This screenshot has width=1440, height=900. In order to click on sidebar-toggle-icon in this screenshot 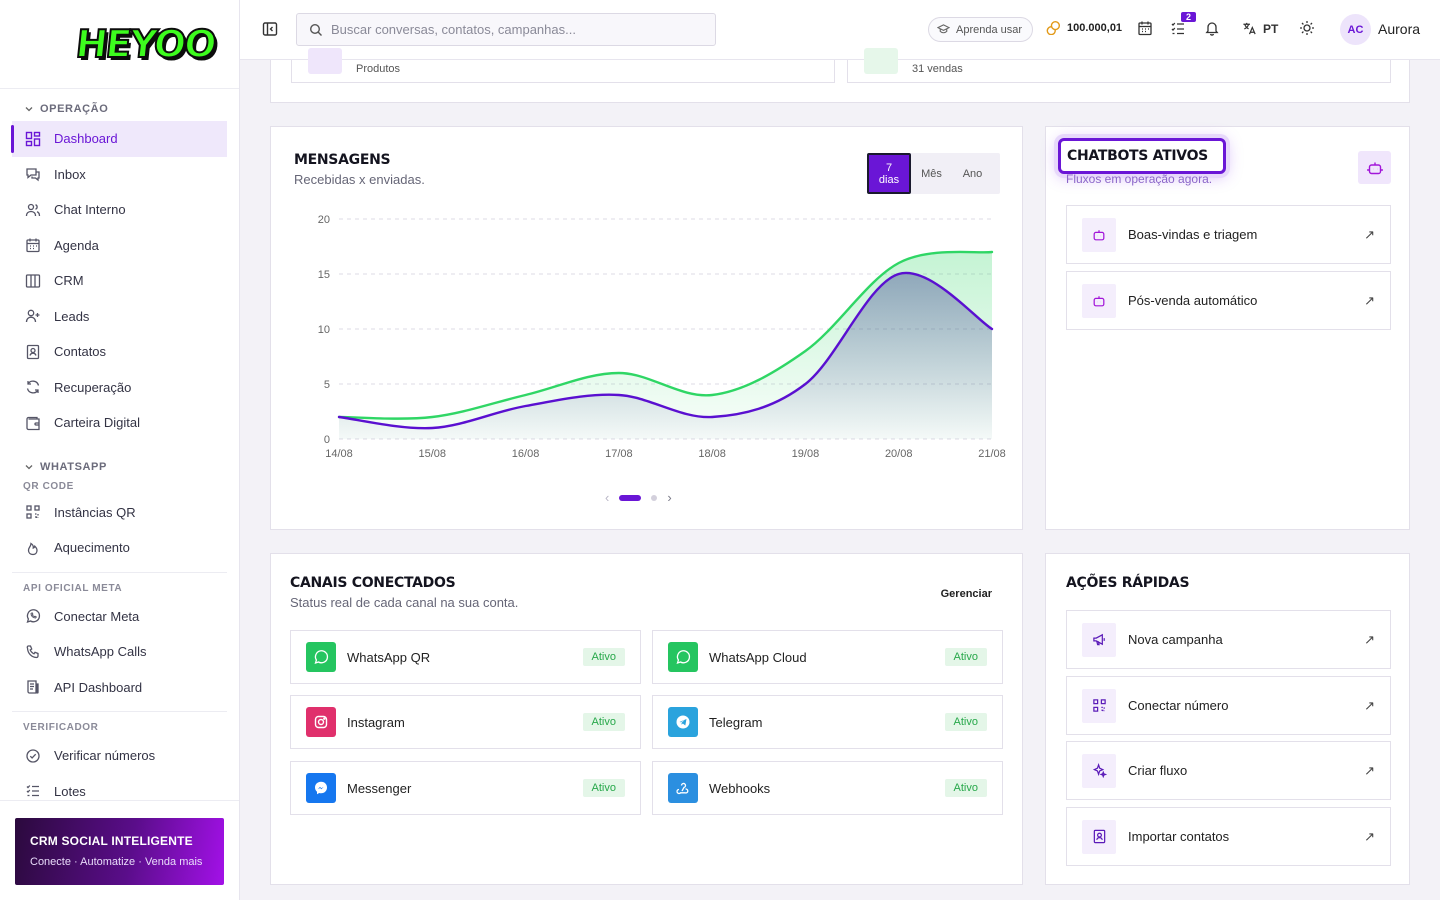, I will do `click(271, 30)`.